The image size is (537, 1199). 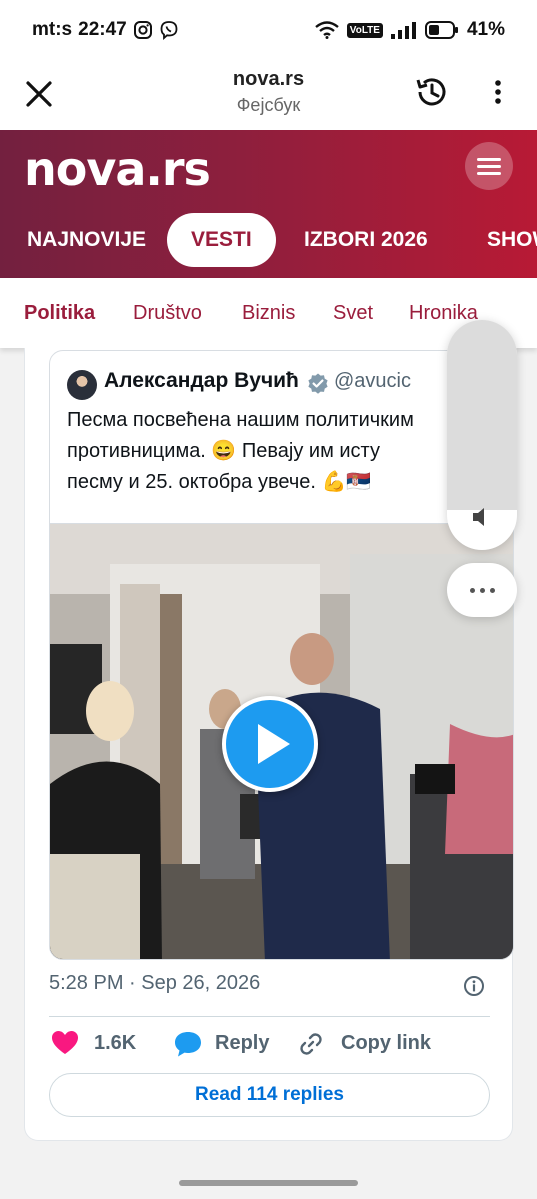 I want to click on hamburger-menu-icon, so click(x=489, y=166).